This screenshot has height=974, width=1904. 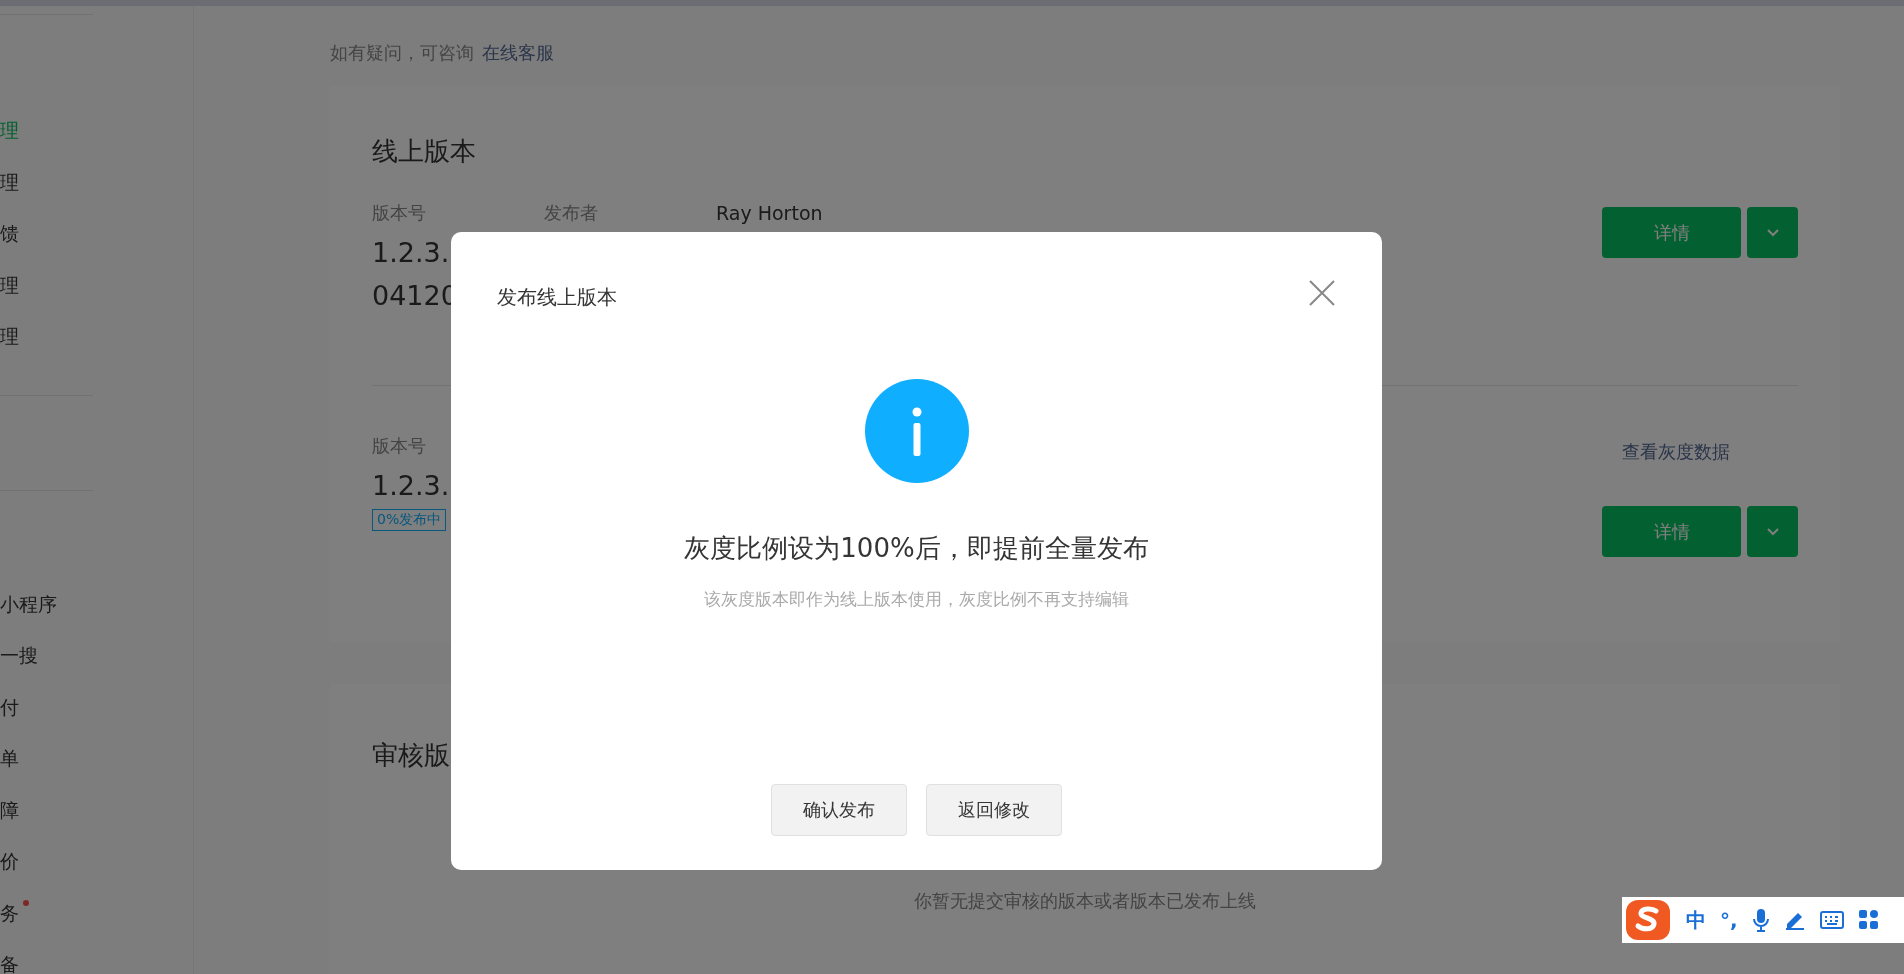 I want to click on field-label: 发布者, so click(x=571, y=213).